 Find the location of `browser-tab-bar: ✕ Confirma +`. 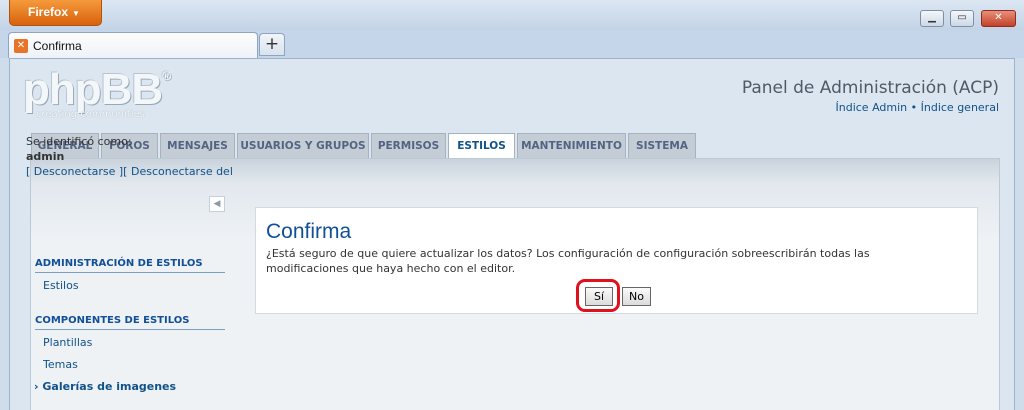

browser-tab-bar: ✕ Confirma + is located at coordinates (512, 44).